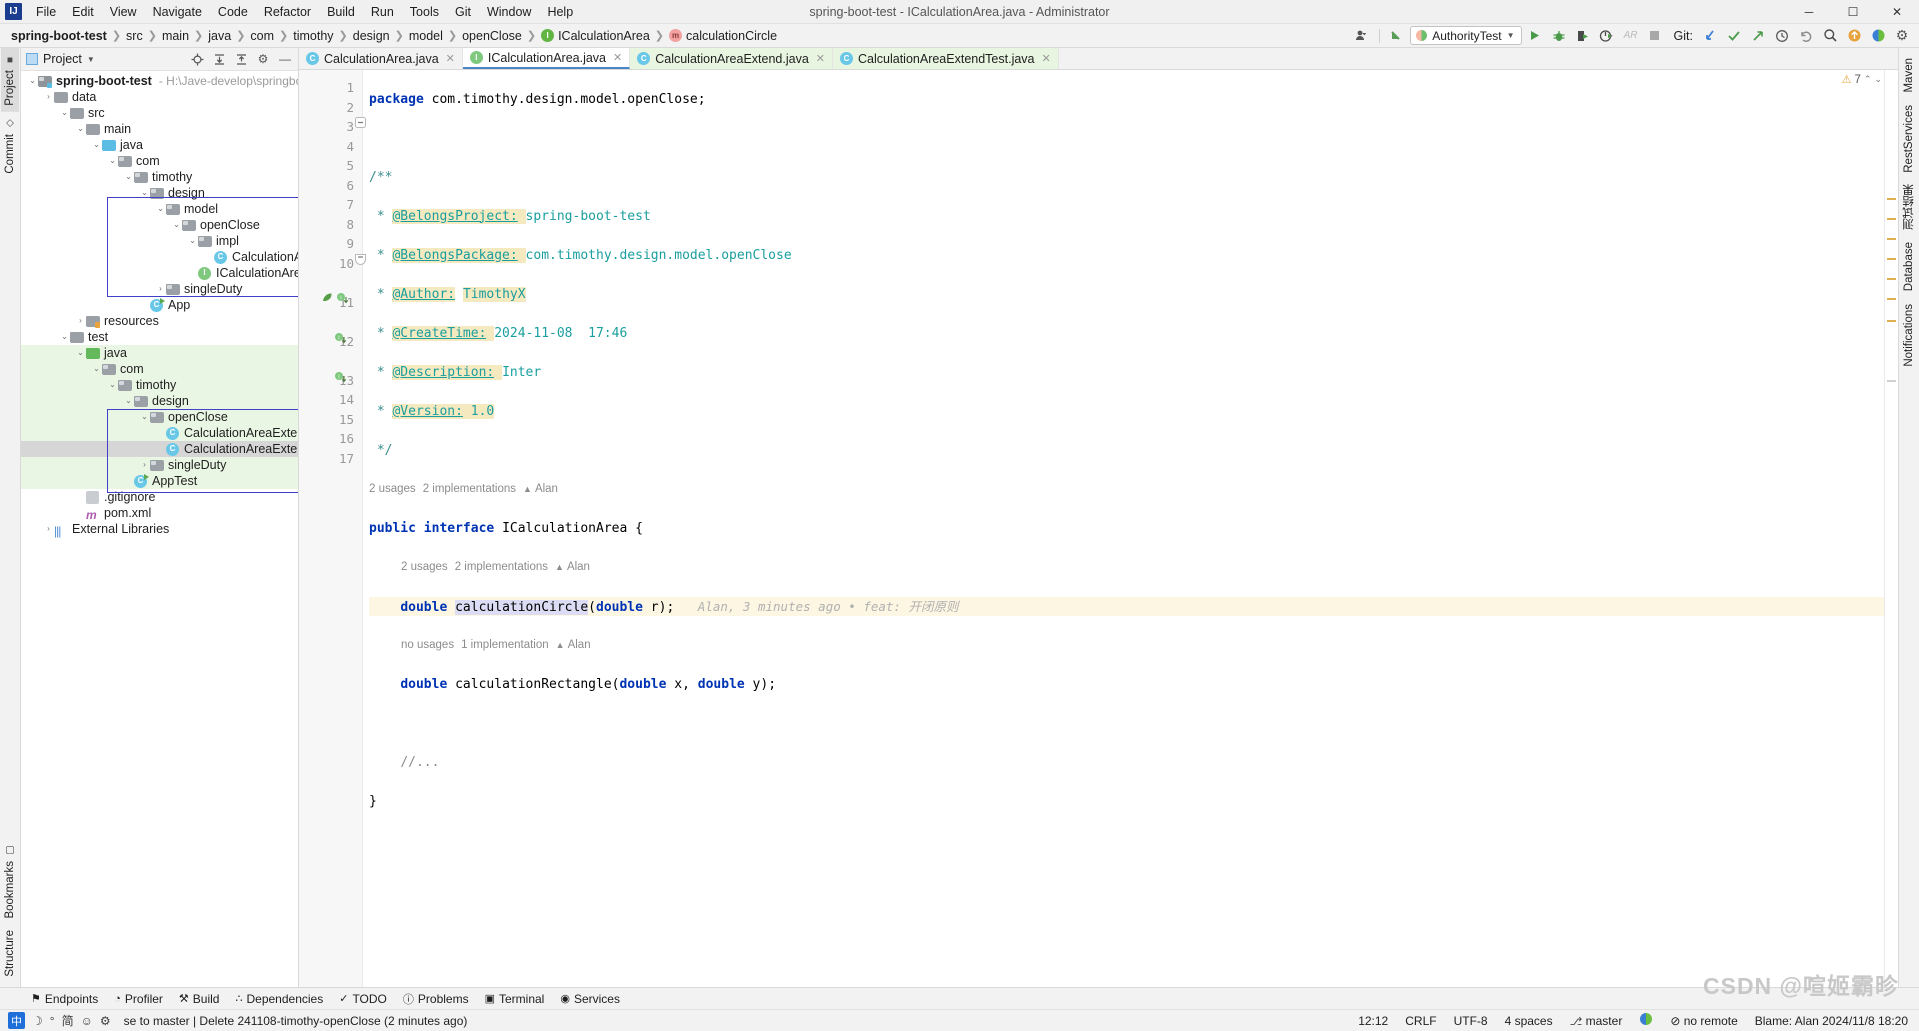 Image resolution: width=1919 pixels, height=1031 pixels. Describe the element at coordinates (1466, 35) in the screenshot. I see `run-configuration-selector: AuthorityTest ▼` at that location.